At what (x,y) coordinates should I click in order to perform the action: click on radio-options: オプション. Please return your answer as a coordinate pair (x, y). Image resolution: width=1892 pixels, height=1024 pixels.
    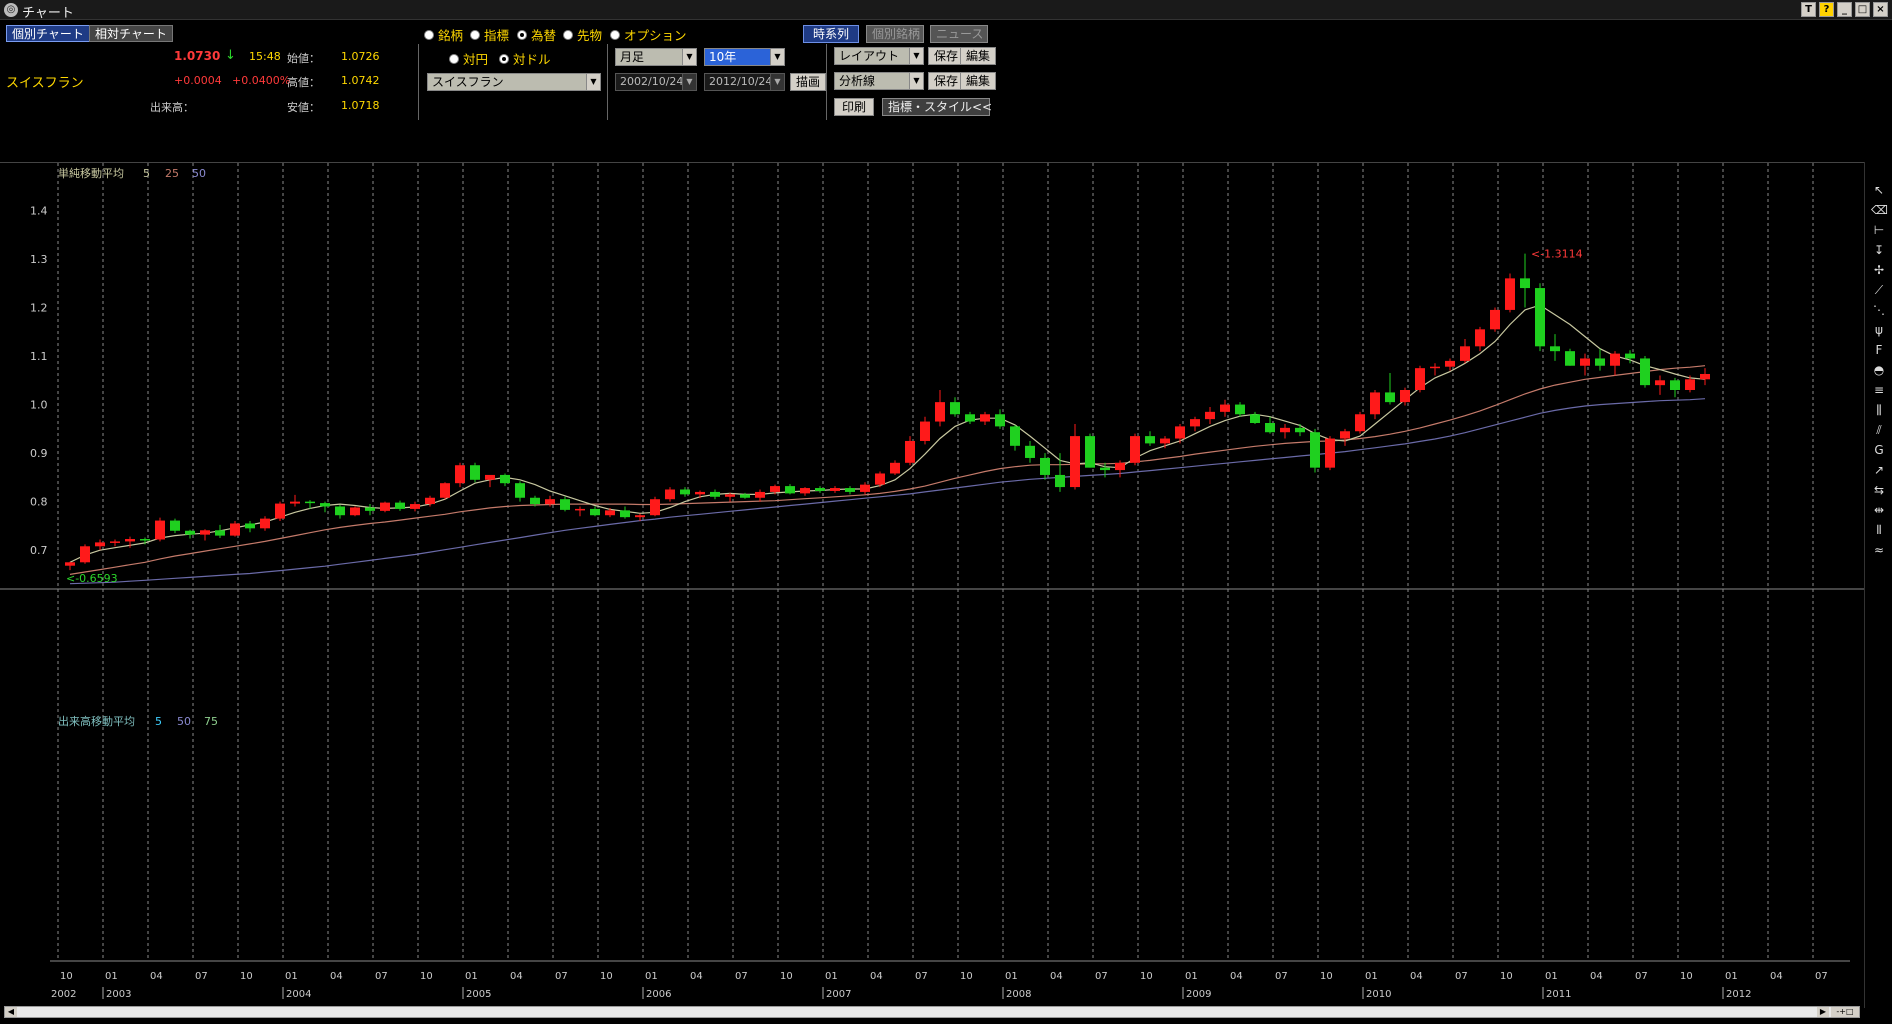
    Looking at the image, I should click on (648, 34).